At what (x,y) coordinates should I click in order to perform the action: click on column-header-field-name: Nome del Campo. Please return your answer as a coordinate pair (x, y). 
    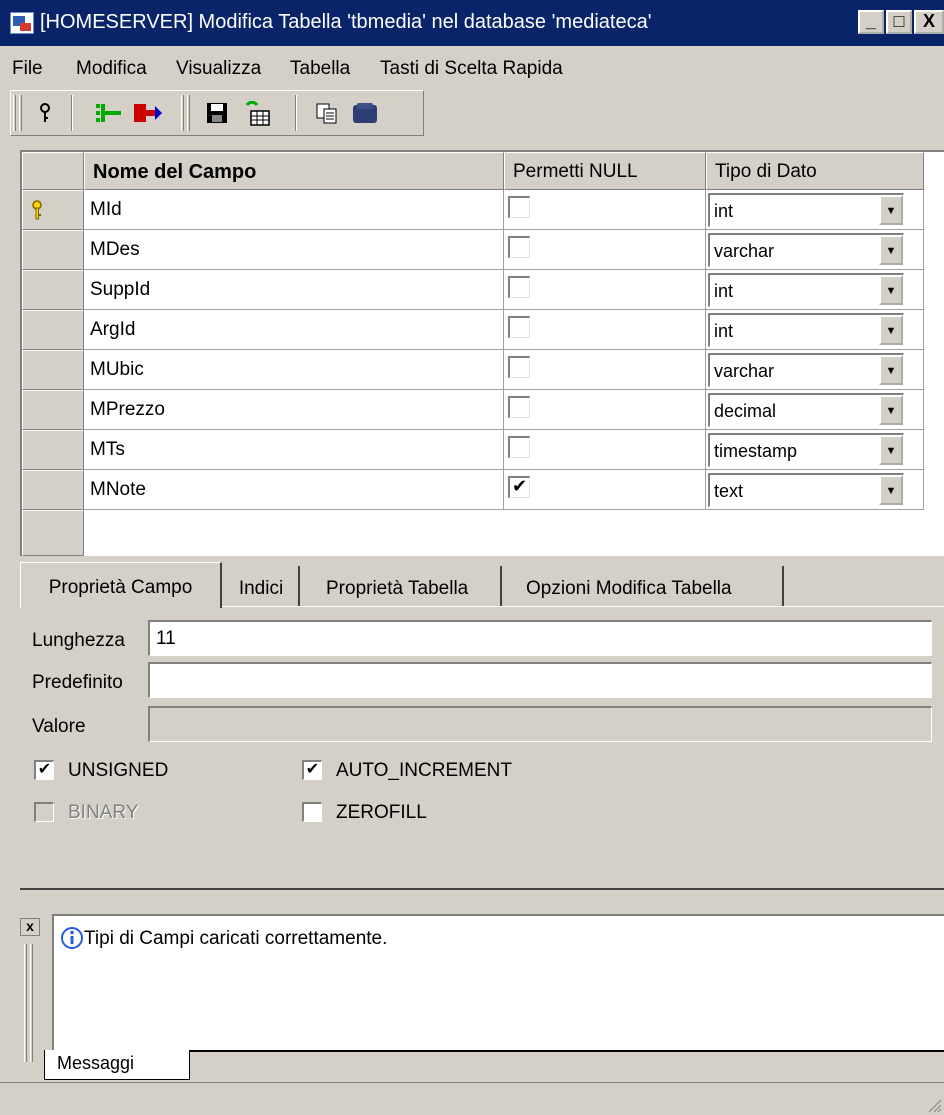
    Looking at the image, I should click on (294, 171).